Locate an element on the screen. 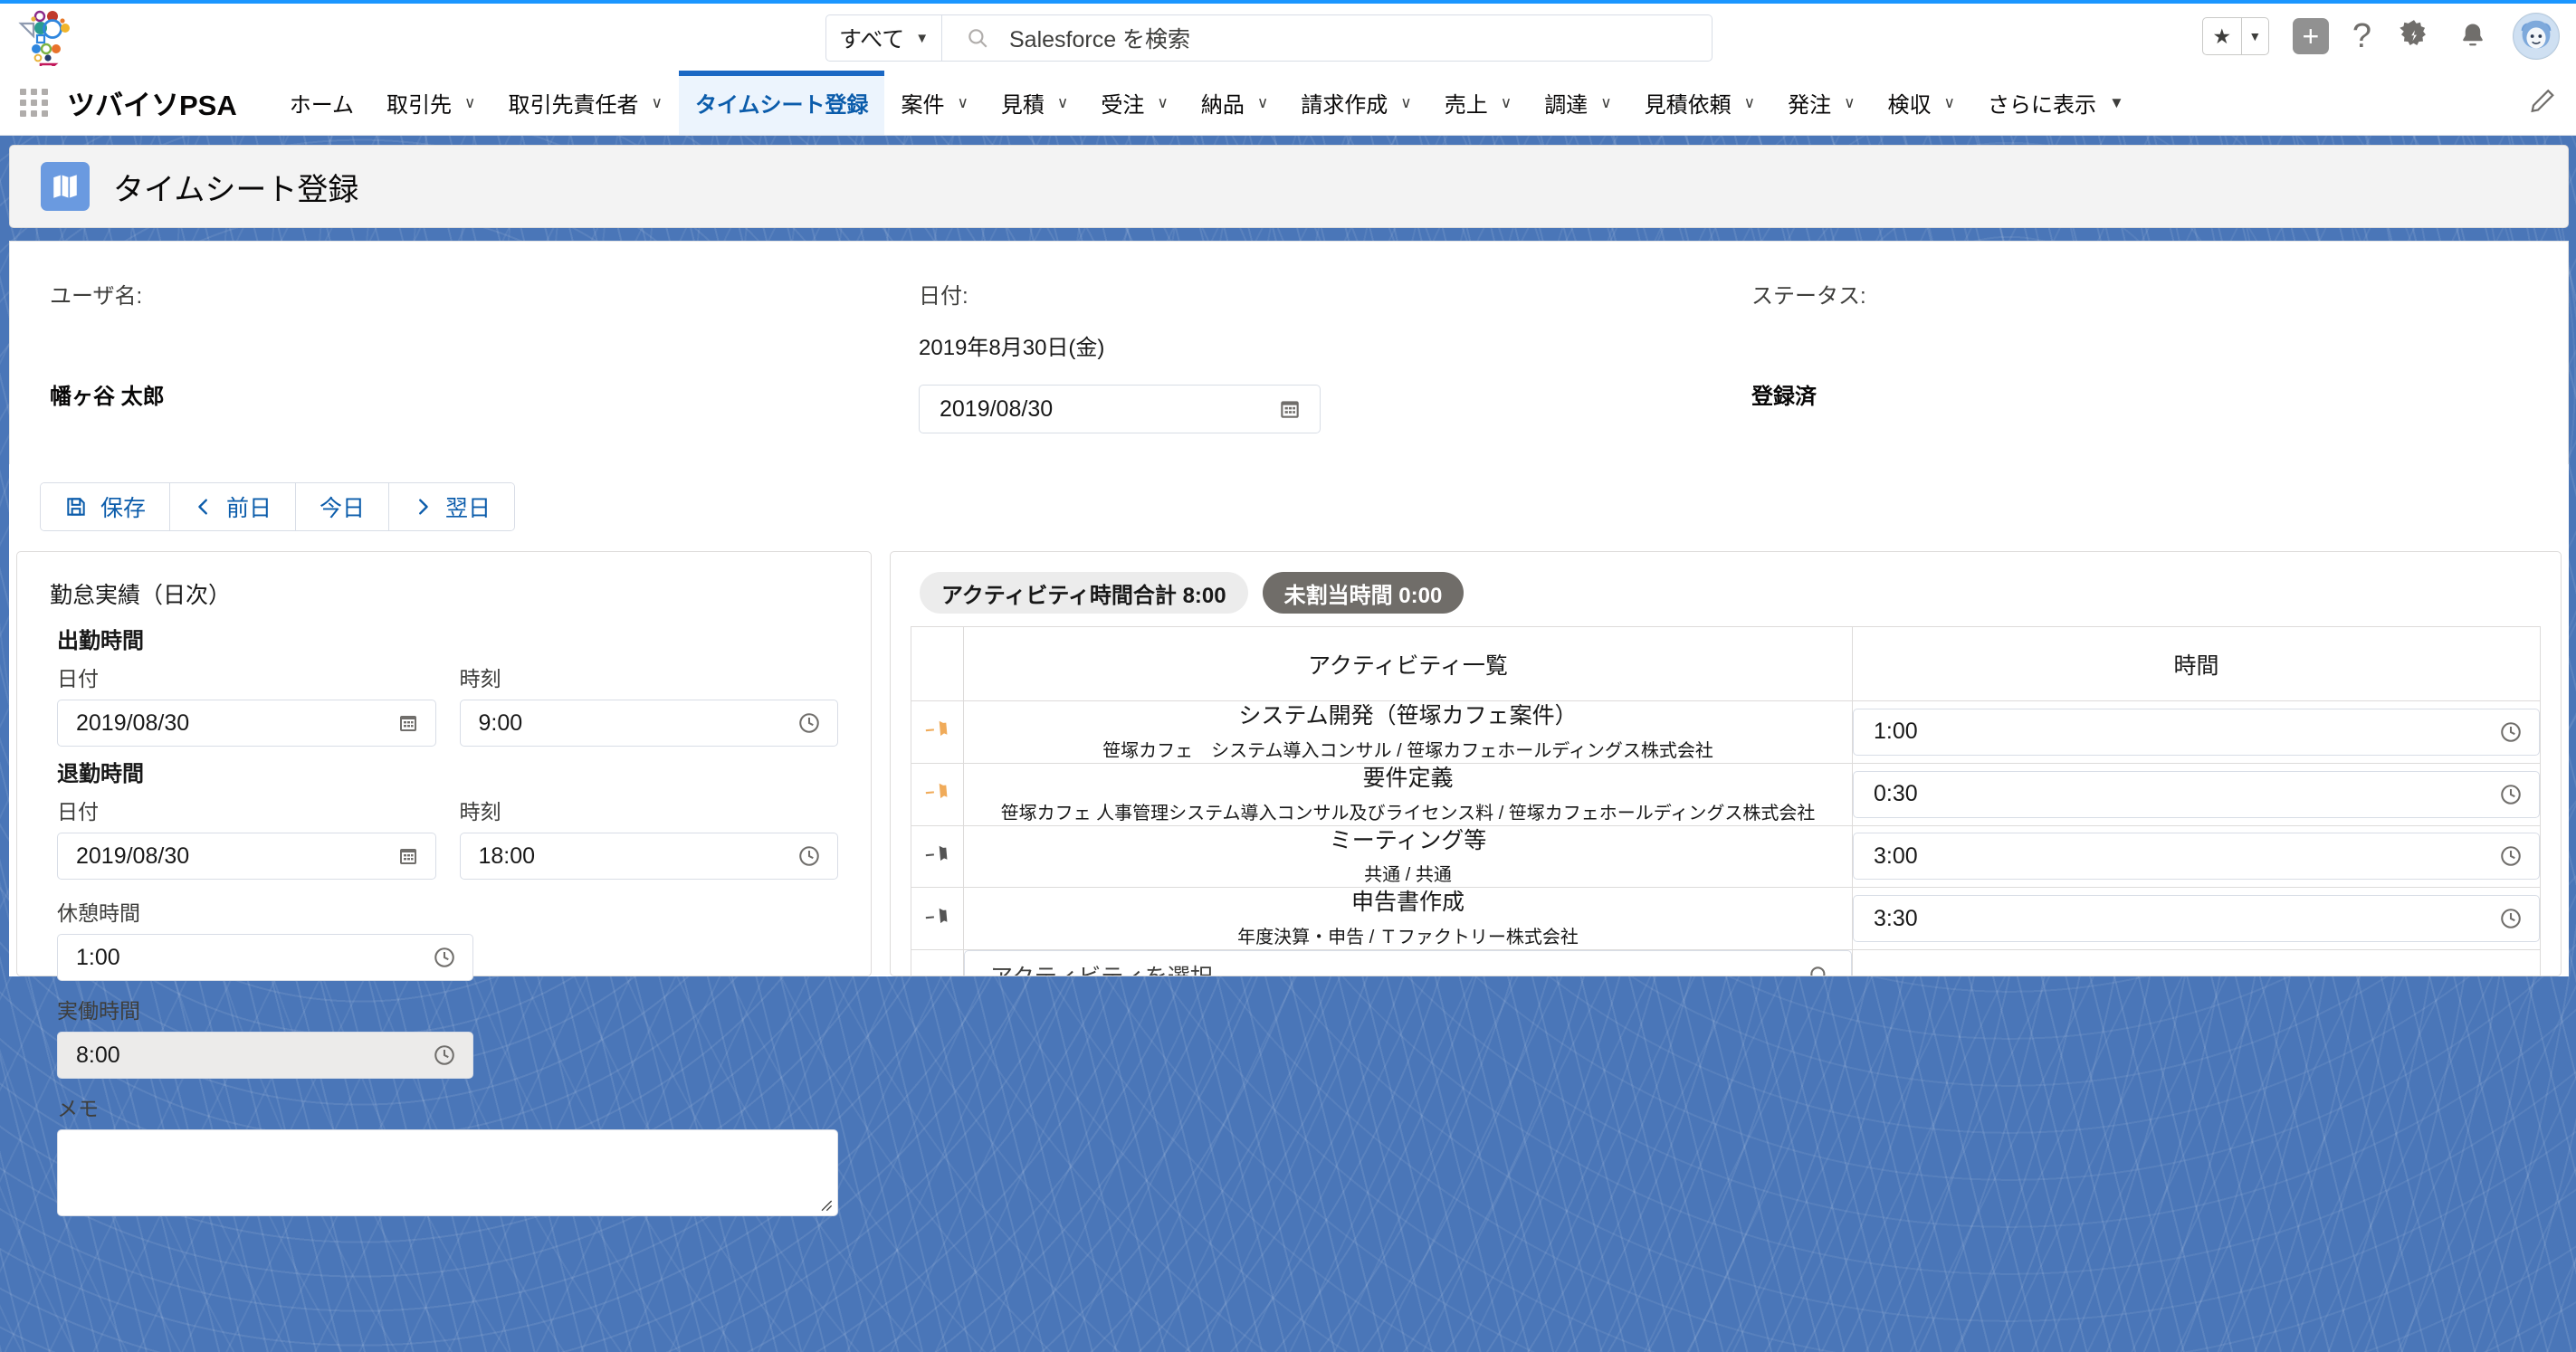 The image size is (2576, 1352). nav-item-quotes: 見積 ∨ is located at coordinates (1034, 103).